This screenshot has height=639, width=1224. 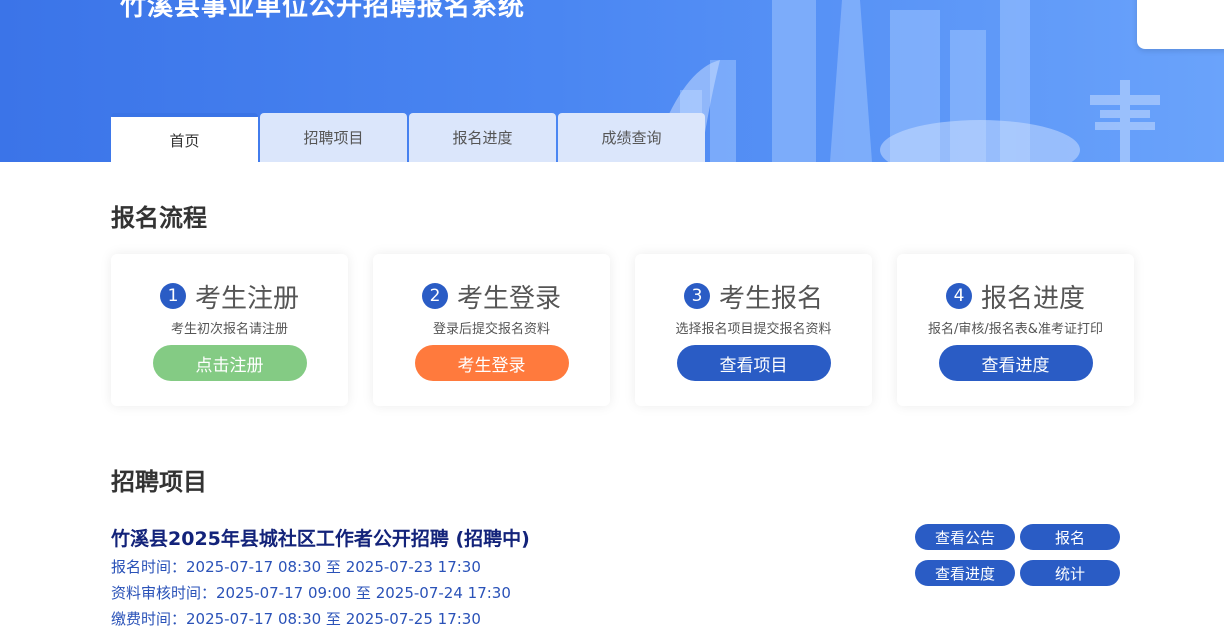 What do you see at coordinates (696, 296) in the screenshot?
I see `step-number: 3` at bounding box center [696, 296].